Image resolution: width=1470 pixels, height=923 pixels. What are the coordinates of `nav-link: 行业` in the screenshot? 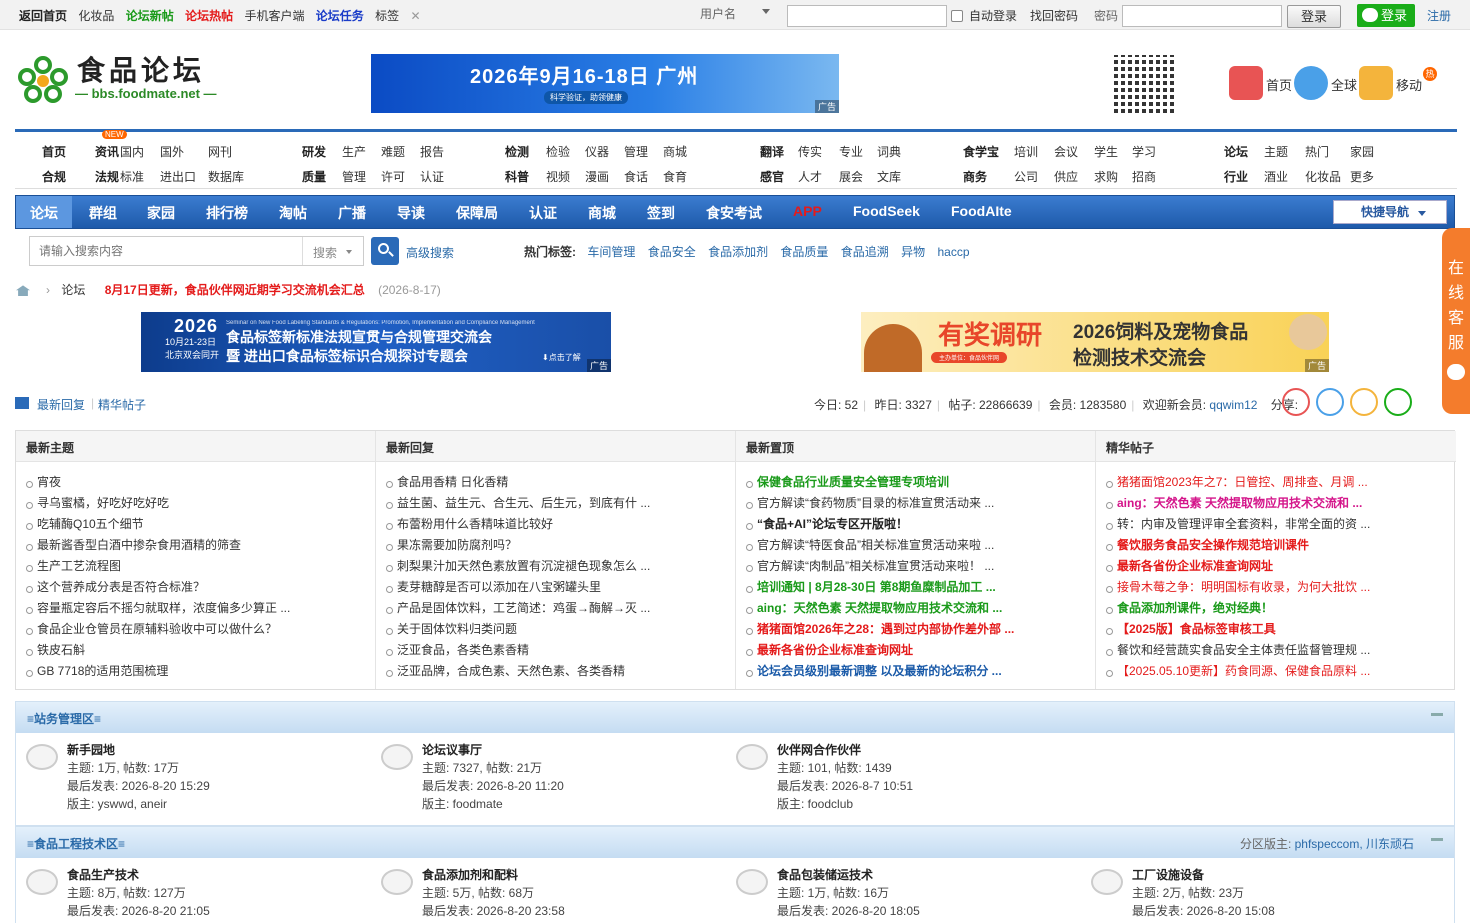 It's located at (1236, 176).